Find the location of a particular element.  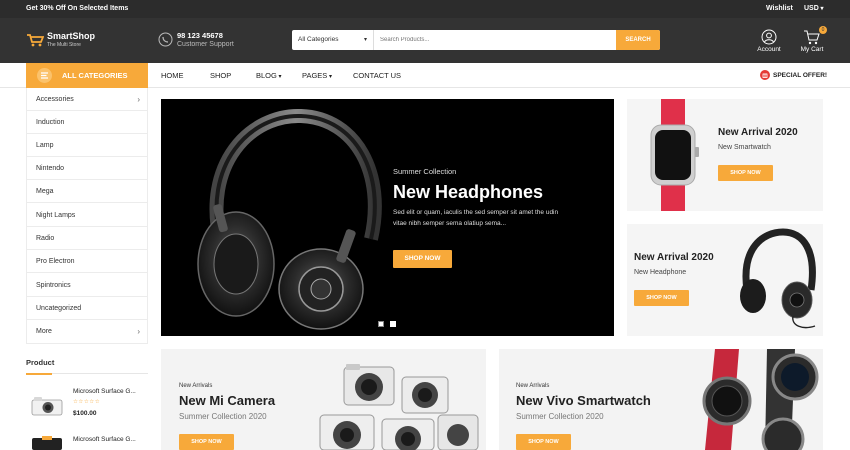

logo-cart-icon is located at coordinates (35, 40).